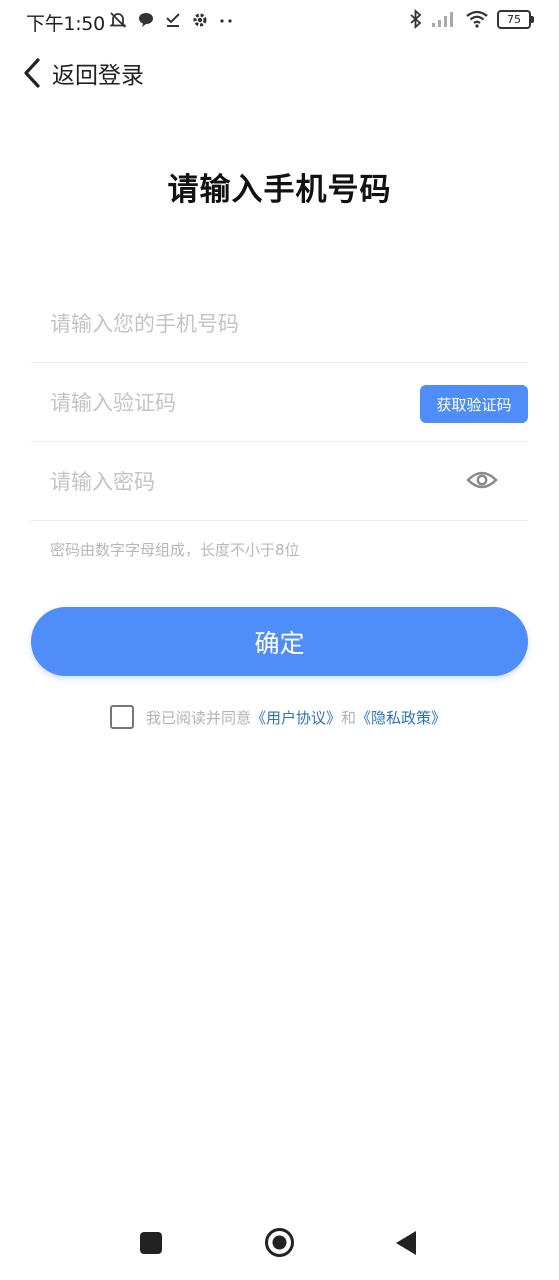  Describe the element at coordinates (200, 20) in the screenshot. I see `settings-gear-icon` at that location.